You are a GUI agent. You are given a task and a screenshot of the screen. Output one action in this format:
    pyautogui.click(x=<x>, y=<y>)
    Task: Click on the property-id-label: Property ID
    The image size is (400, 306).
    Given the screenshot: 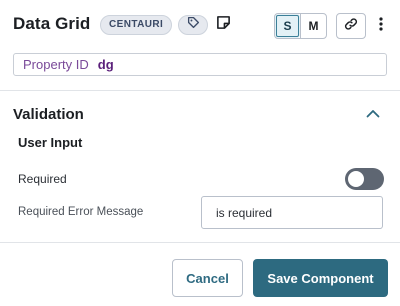 What is the action you would take?
    pyautogui.click(x=56, y=64)
    